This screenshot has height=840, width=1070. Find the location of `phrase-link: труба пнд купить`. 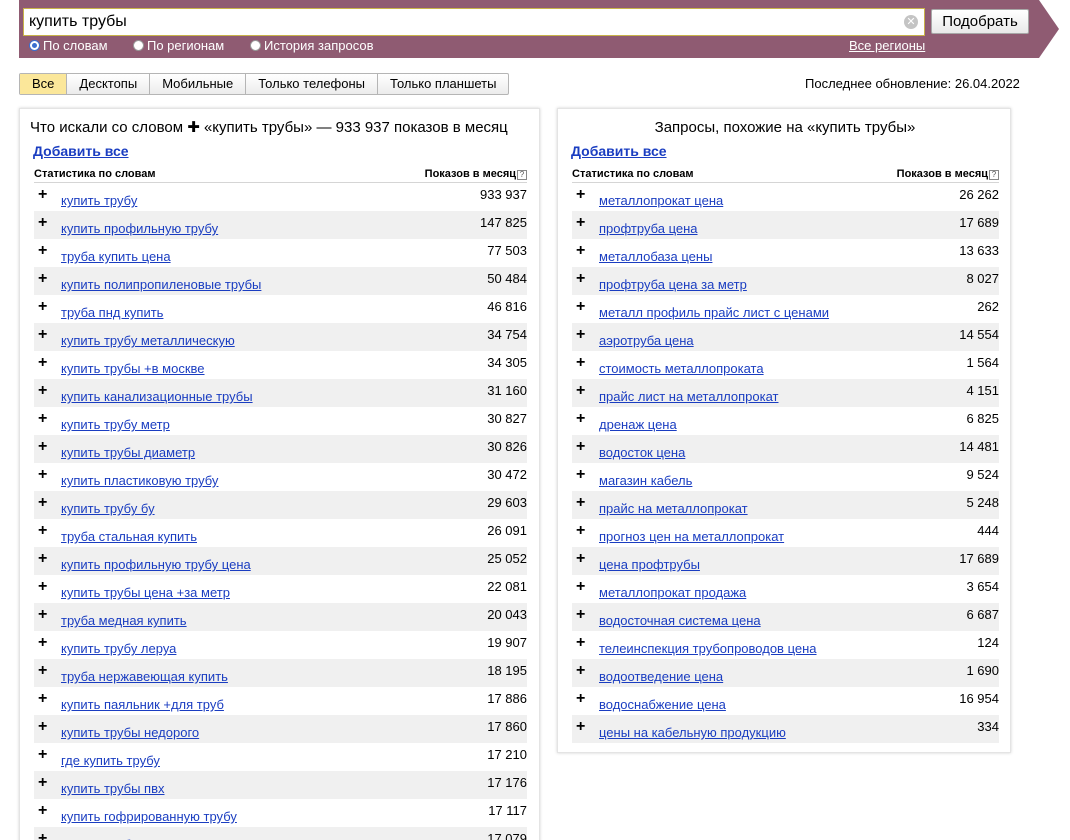

phrase-link: труба пнд купить is located at coordinates (112, 313).